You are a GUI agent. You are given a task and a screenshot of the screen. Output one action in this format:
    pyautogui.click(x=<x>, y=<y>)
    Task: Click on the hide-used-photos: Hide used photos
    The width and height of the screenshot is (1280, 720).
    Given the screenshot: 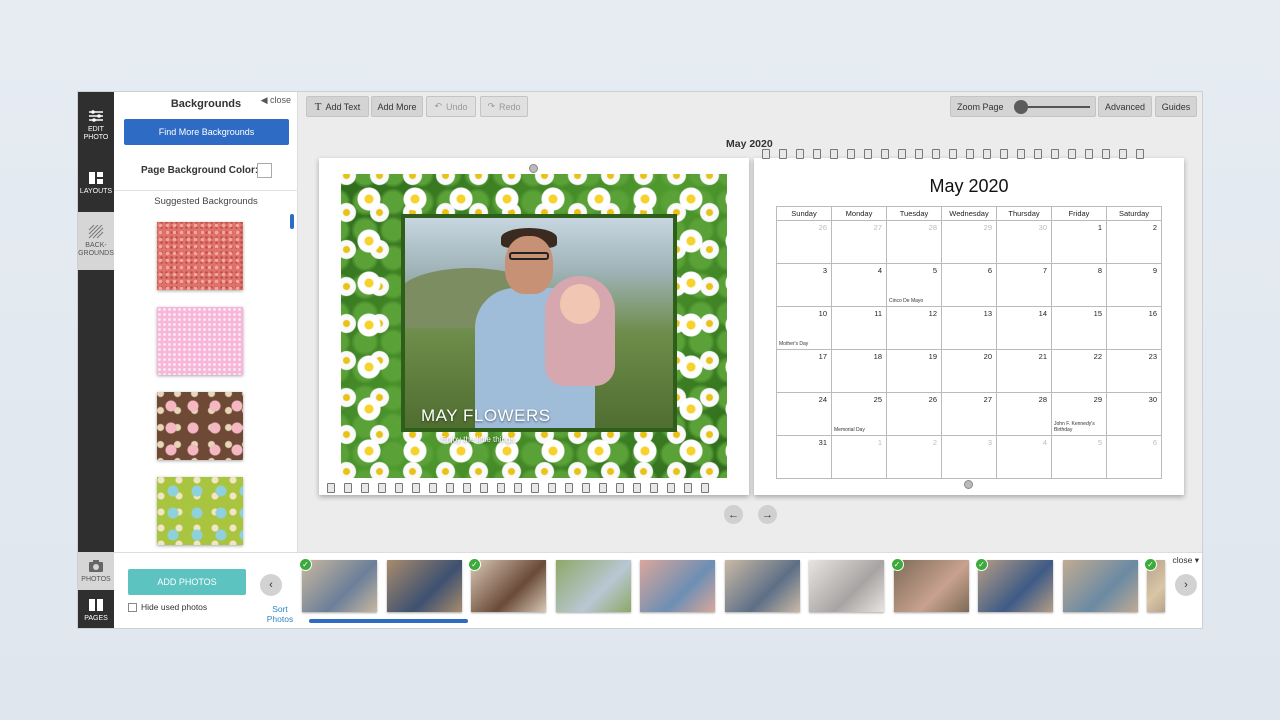 What is the action you would take?
    pyautogui.click(x=167, y=607)
    